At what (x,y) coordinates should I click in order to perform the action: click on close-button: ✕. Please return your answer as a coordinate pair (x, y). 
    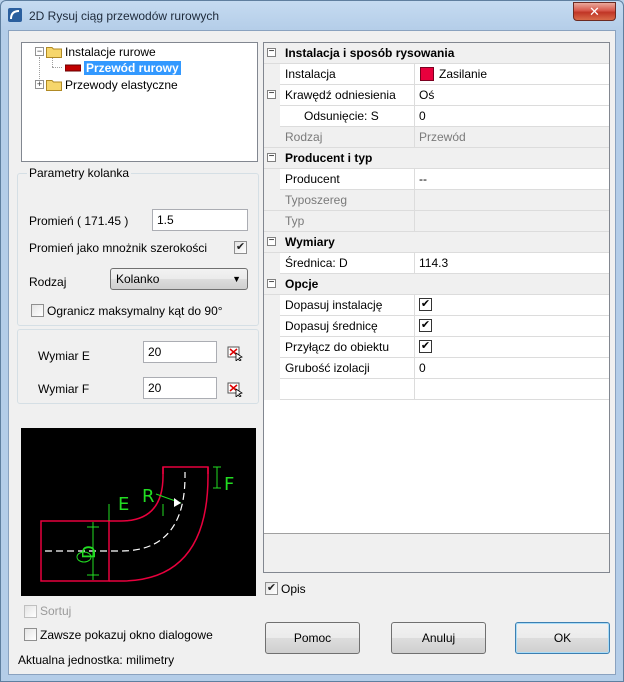
    Looking at the image, I should click on (594, 11).